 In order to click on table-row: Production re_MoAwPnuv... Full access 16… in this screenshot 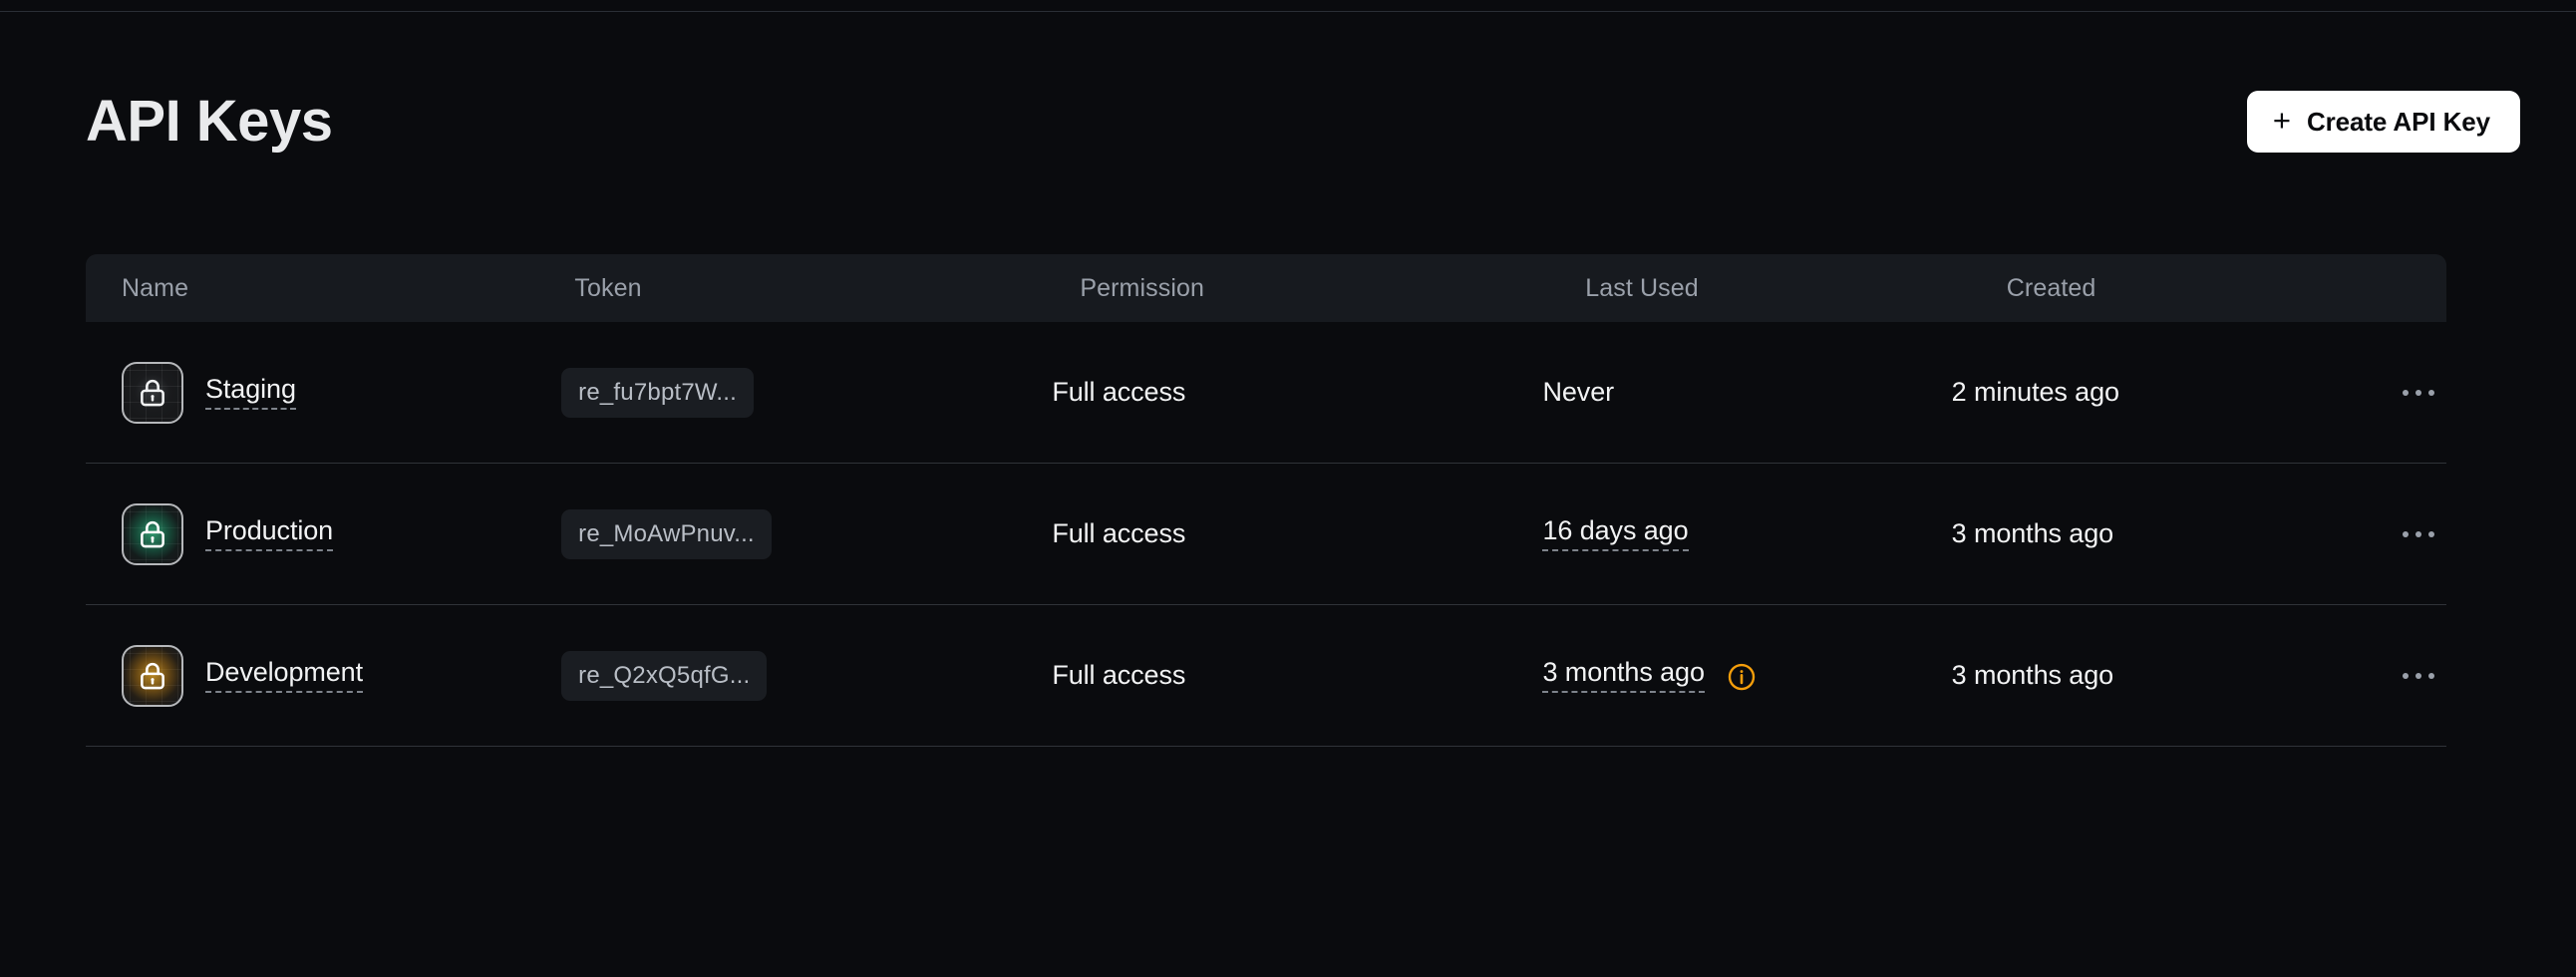, I will do `click(1266, 534)`.